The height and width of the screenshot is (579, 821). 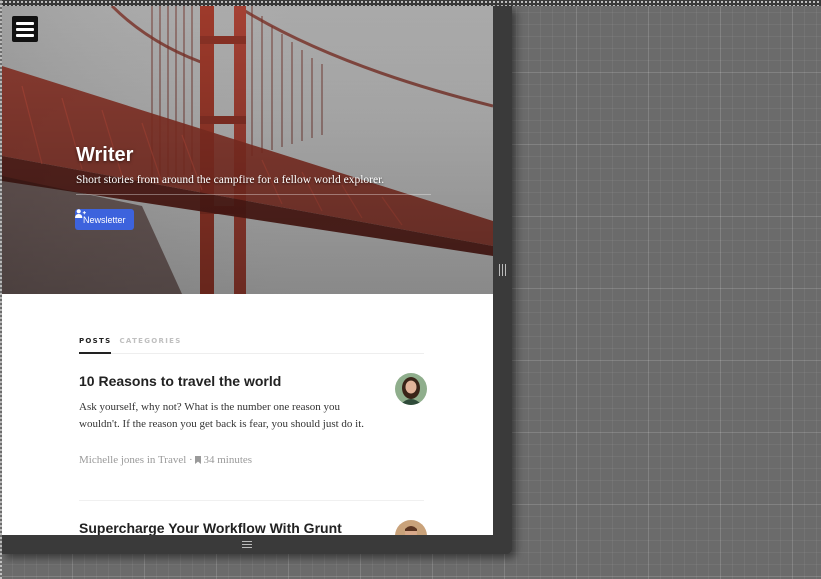 What do you see at coordinates (198, 460) in the screenshot?
I see `bookmark-icon` at bounding box center [198, 460].